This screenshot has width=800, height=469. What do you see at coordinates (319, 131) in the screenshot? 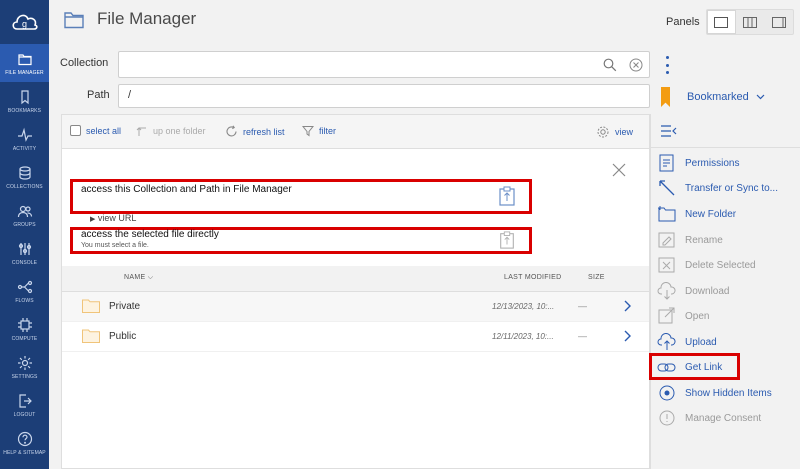
I see `filter-button: filter` at bounding box center [319, 131].